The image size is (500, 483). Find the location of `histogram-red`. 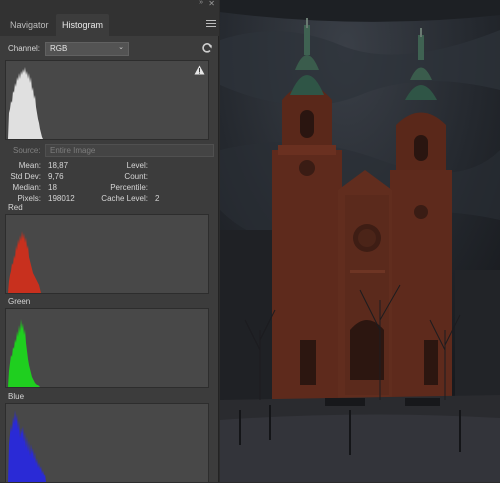

histogram-red is located at coordinates (107, 254).